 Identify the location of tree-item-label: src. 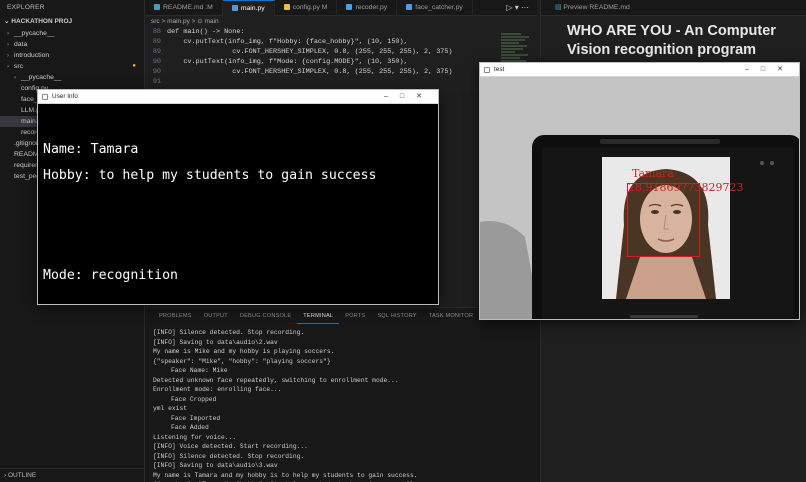
(19, 66).